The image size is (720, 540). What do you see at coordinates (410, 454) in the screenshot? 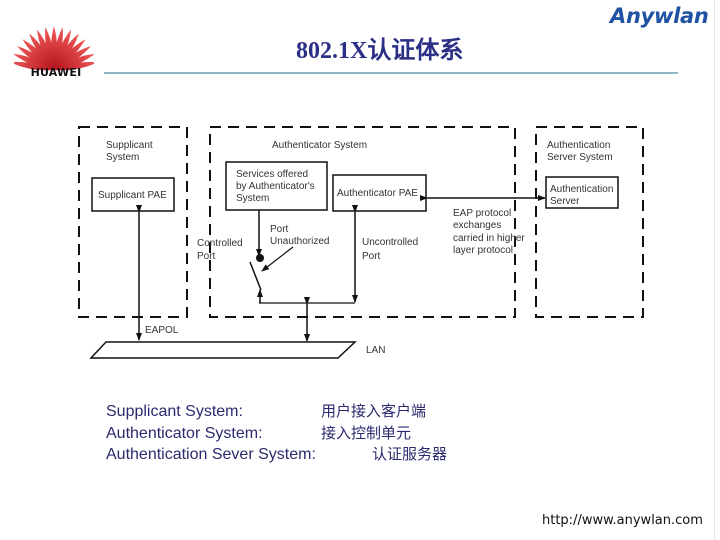
I see `legend-meaning: 认证服务器` at bounding box center [410, 454].